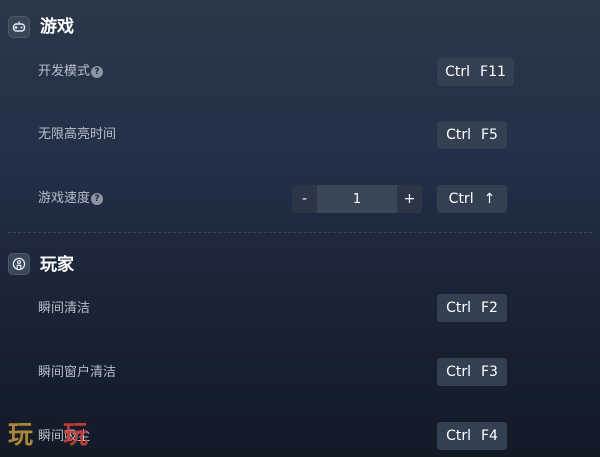 The height and width of the screenshot is (457, 600). What do you see at coordinates (64, 198) in the screenshot?
I see `game-speed-label-text: 游戏速度` at bounding box center [64, 198].